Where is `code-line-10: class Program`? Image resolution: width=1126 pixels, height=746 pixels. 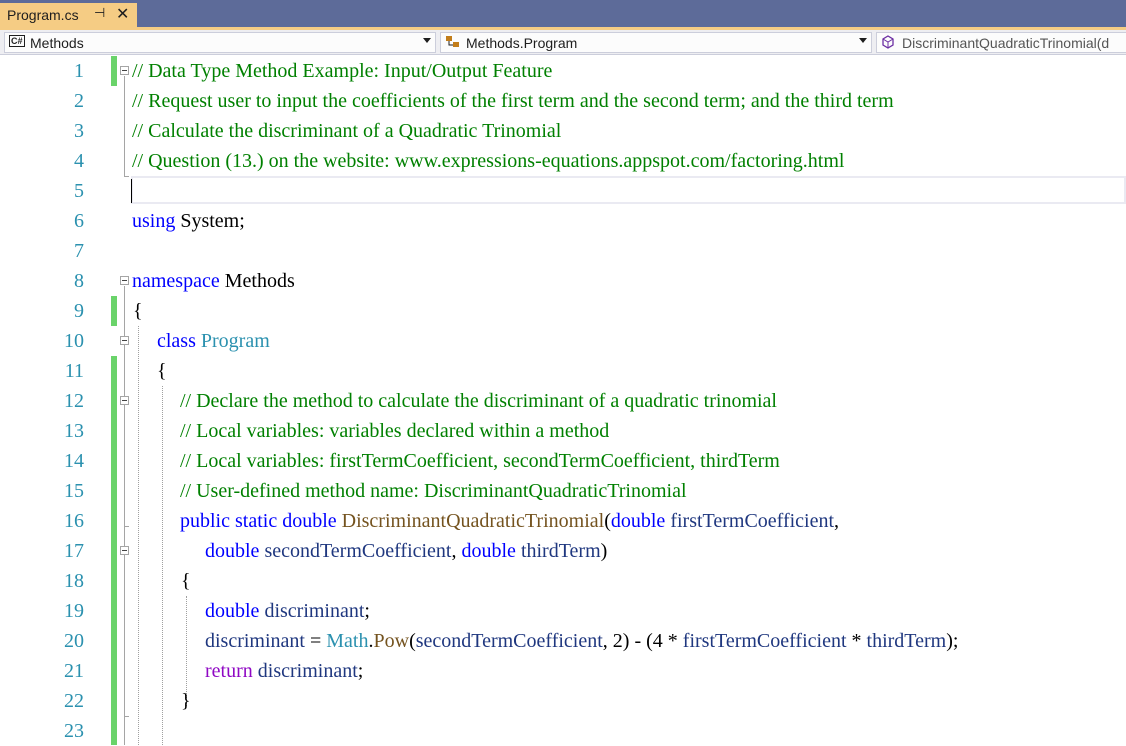 code-line-10: class Program is located at coordinates (213, 341).